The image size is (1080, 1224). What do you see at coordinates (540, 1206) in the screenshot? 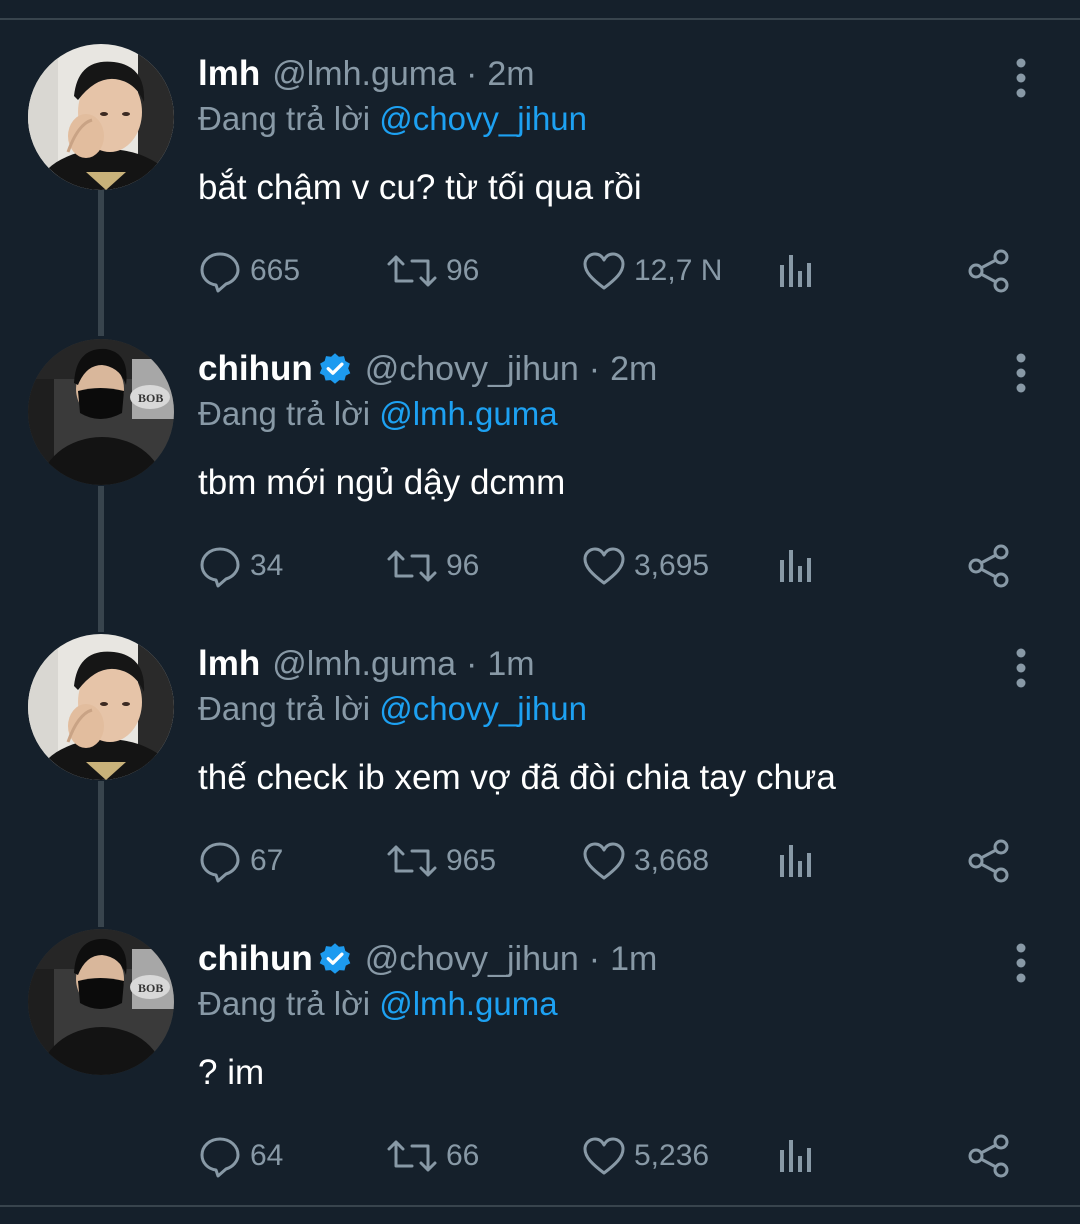
I see `bottom-divider` at bounding box center [540, 1206].